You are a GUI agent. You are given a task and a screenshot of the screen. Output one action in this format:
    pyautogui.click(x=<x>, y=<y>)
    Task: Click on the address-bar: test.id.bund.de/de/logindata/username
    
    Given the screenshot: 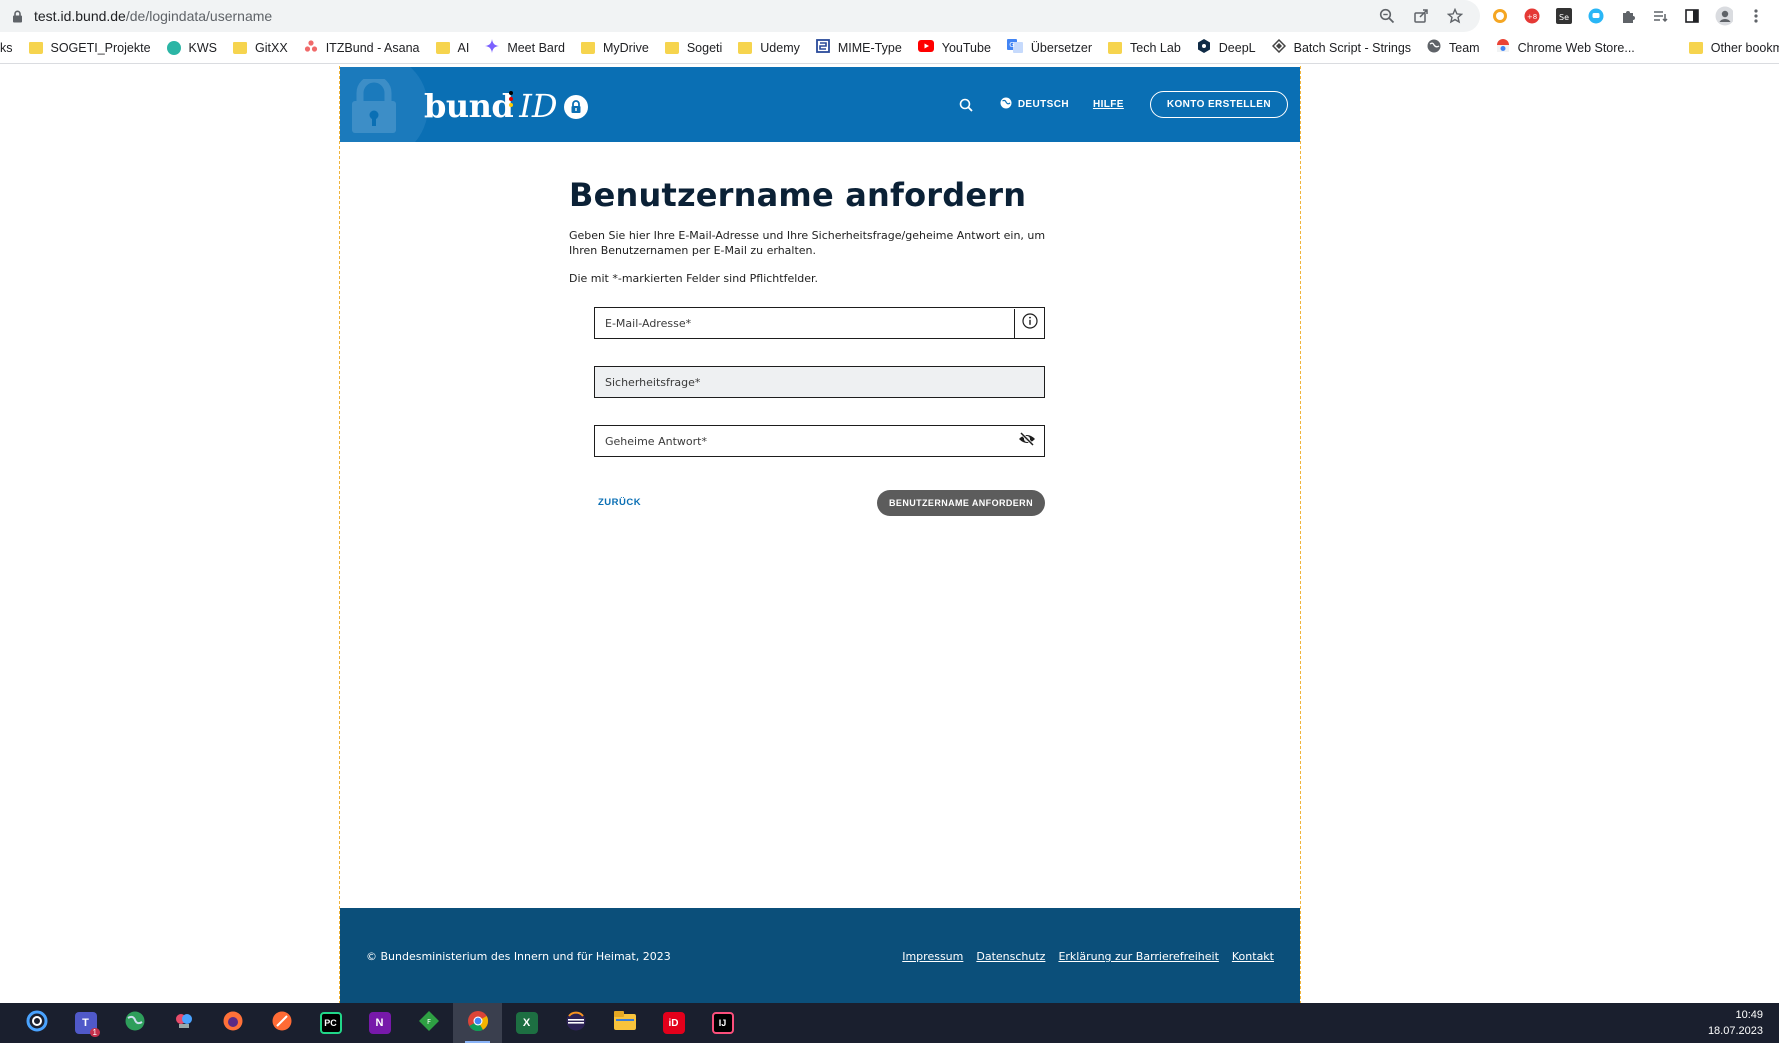 What is the action you would take?
    pyautogui.click(x=740, y=16)
    